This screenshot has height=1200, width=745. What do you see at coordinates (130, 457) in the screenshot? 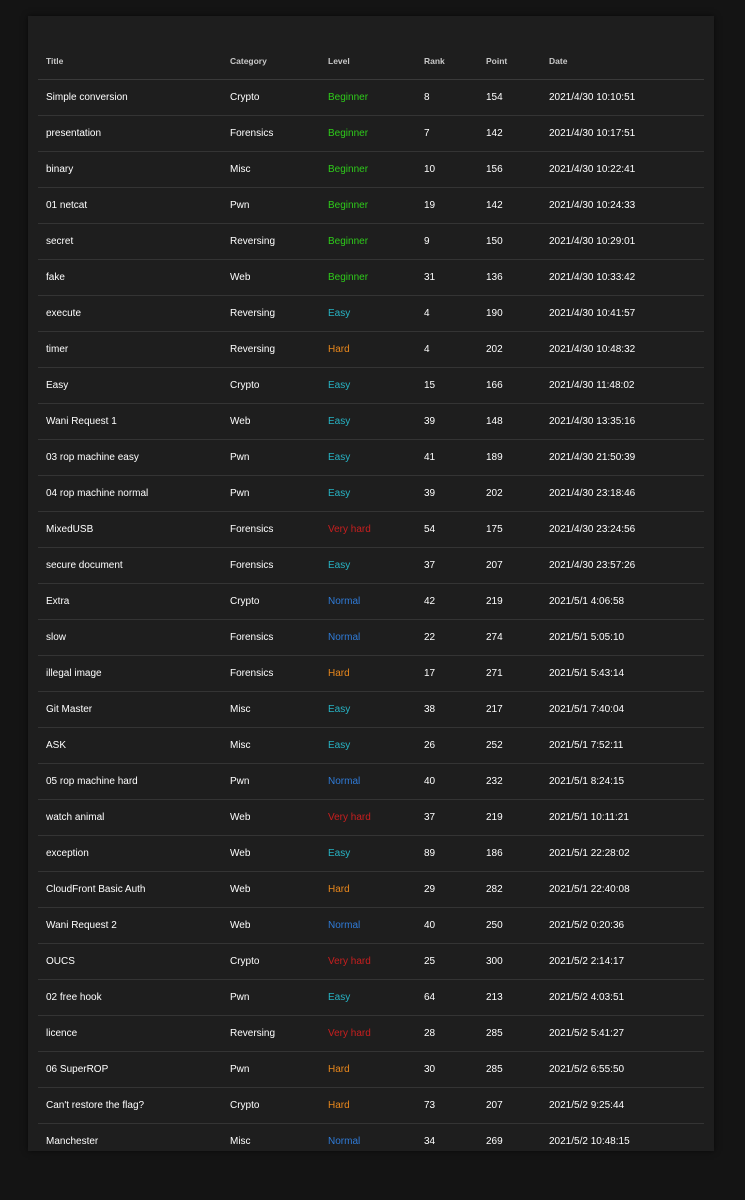
I see `cell-title: 03 rop machine easy` at bounding box center [130, 457].